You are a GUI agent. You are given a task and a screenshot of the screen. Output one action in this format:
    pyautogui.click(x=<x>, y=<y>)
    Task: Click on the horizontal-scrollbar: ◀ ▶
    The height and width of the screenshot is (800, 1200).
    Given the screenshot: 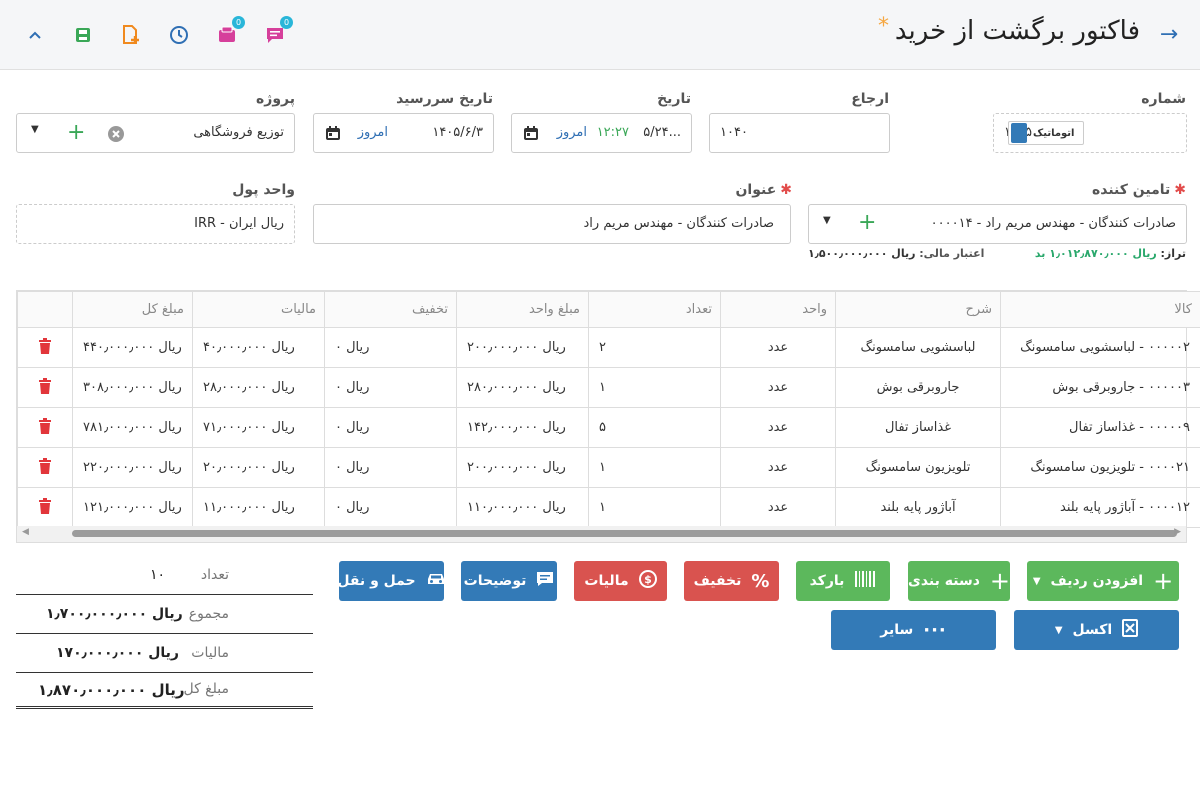 What is the action you would take?
    pyautogui.click(x=601, y=534)
    